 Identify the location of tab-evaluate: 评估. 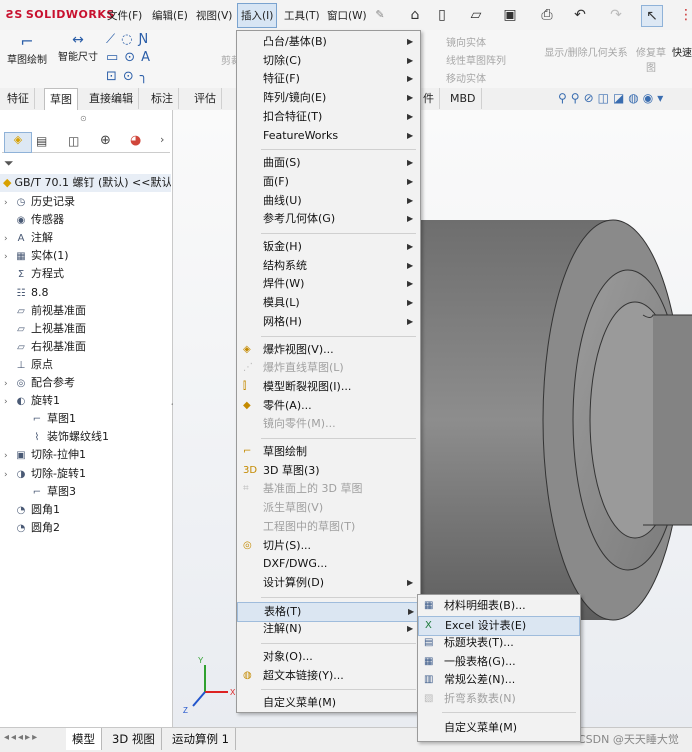
(205, 98).